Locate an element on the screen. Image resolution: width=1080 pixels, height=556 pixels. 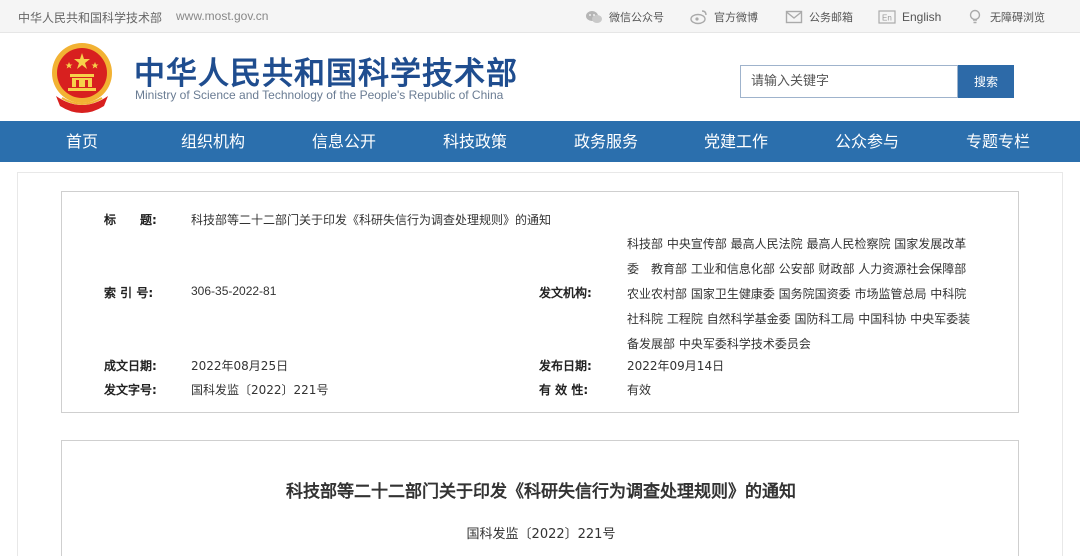
english-icon: En is located at coordinates (887, 17).